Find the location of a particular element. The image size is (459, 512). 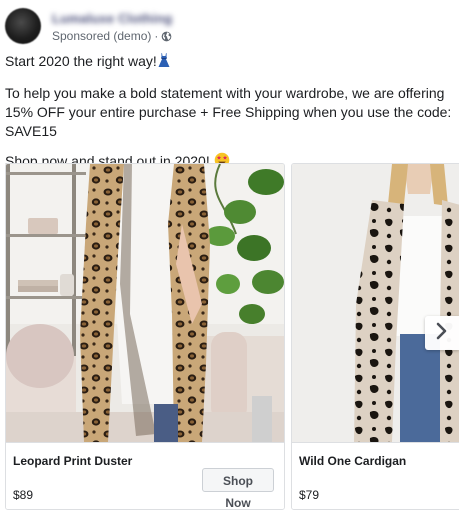

product-price: $89 is located at coordinates (23, 495).